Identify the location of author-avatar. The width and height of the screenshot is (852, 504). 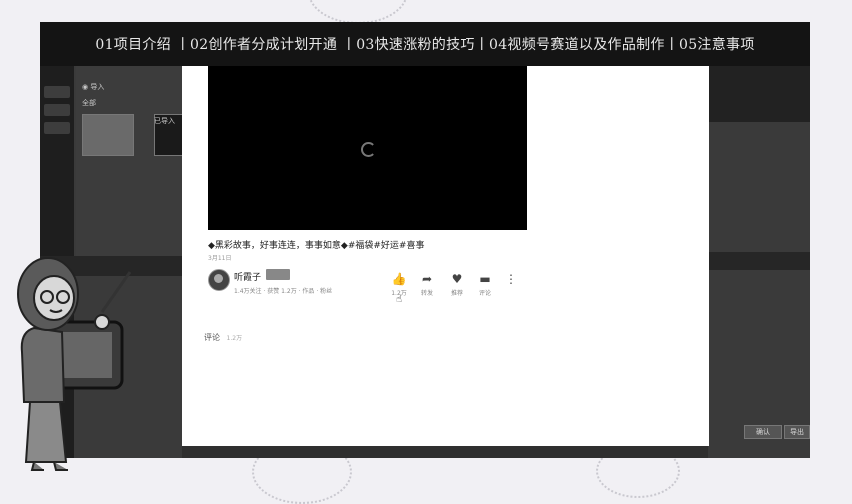
(219, 280).